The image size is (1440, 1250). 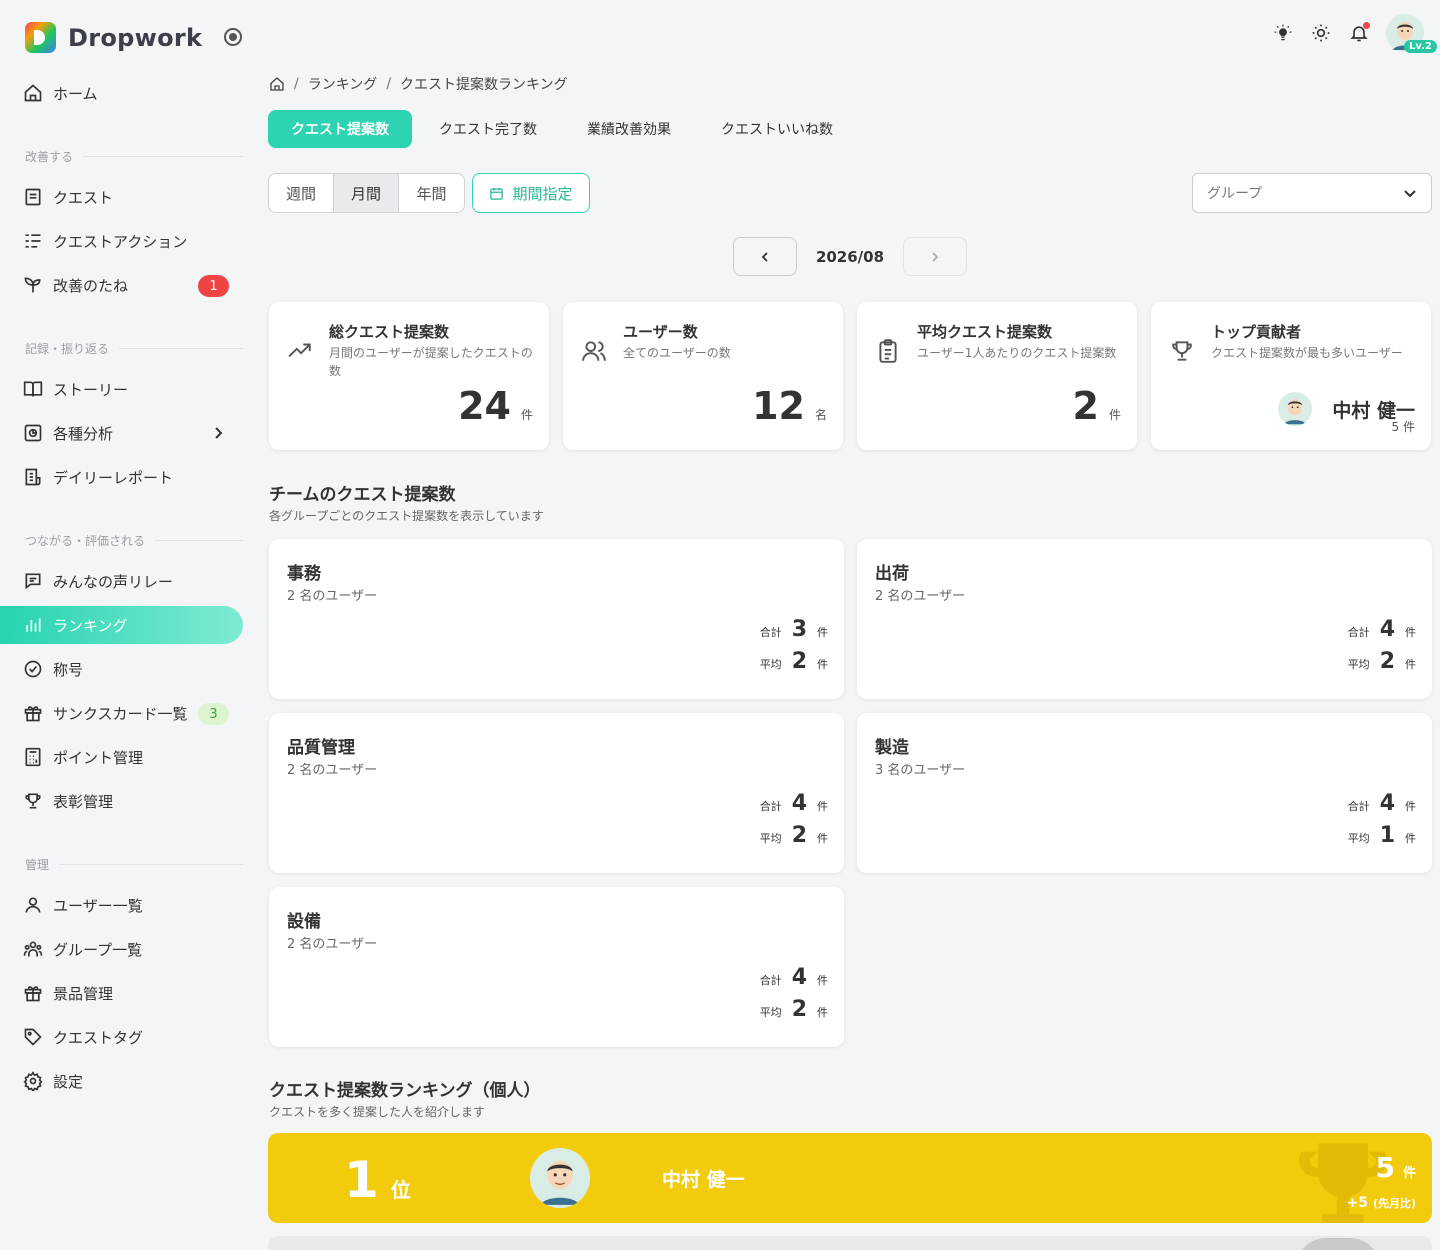 I want to click on bell-icon, so click(x=1359, y=33).